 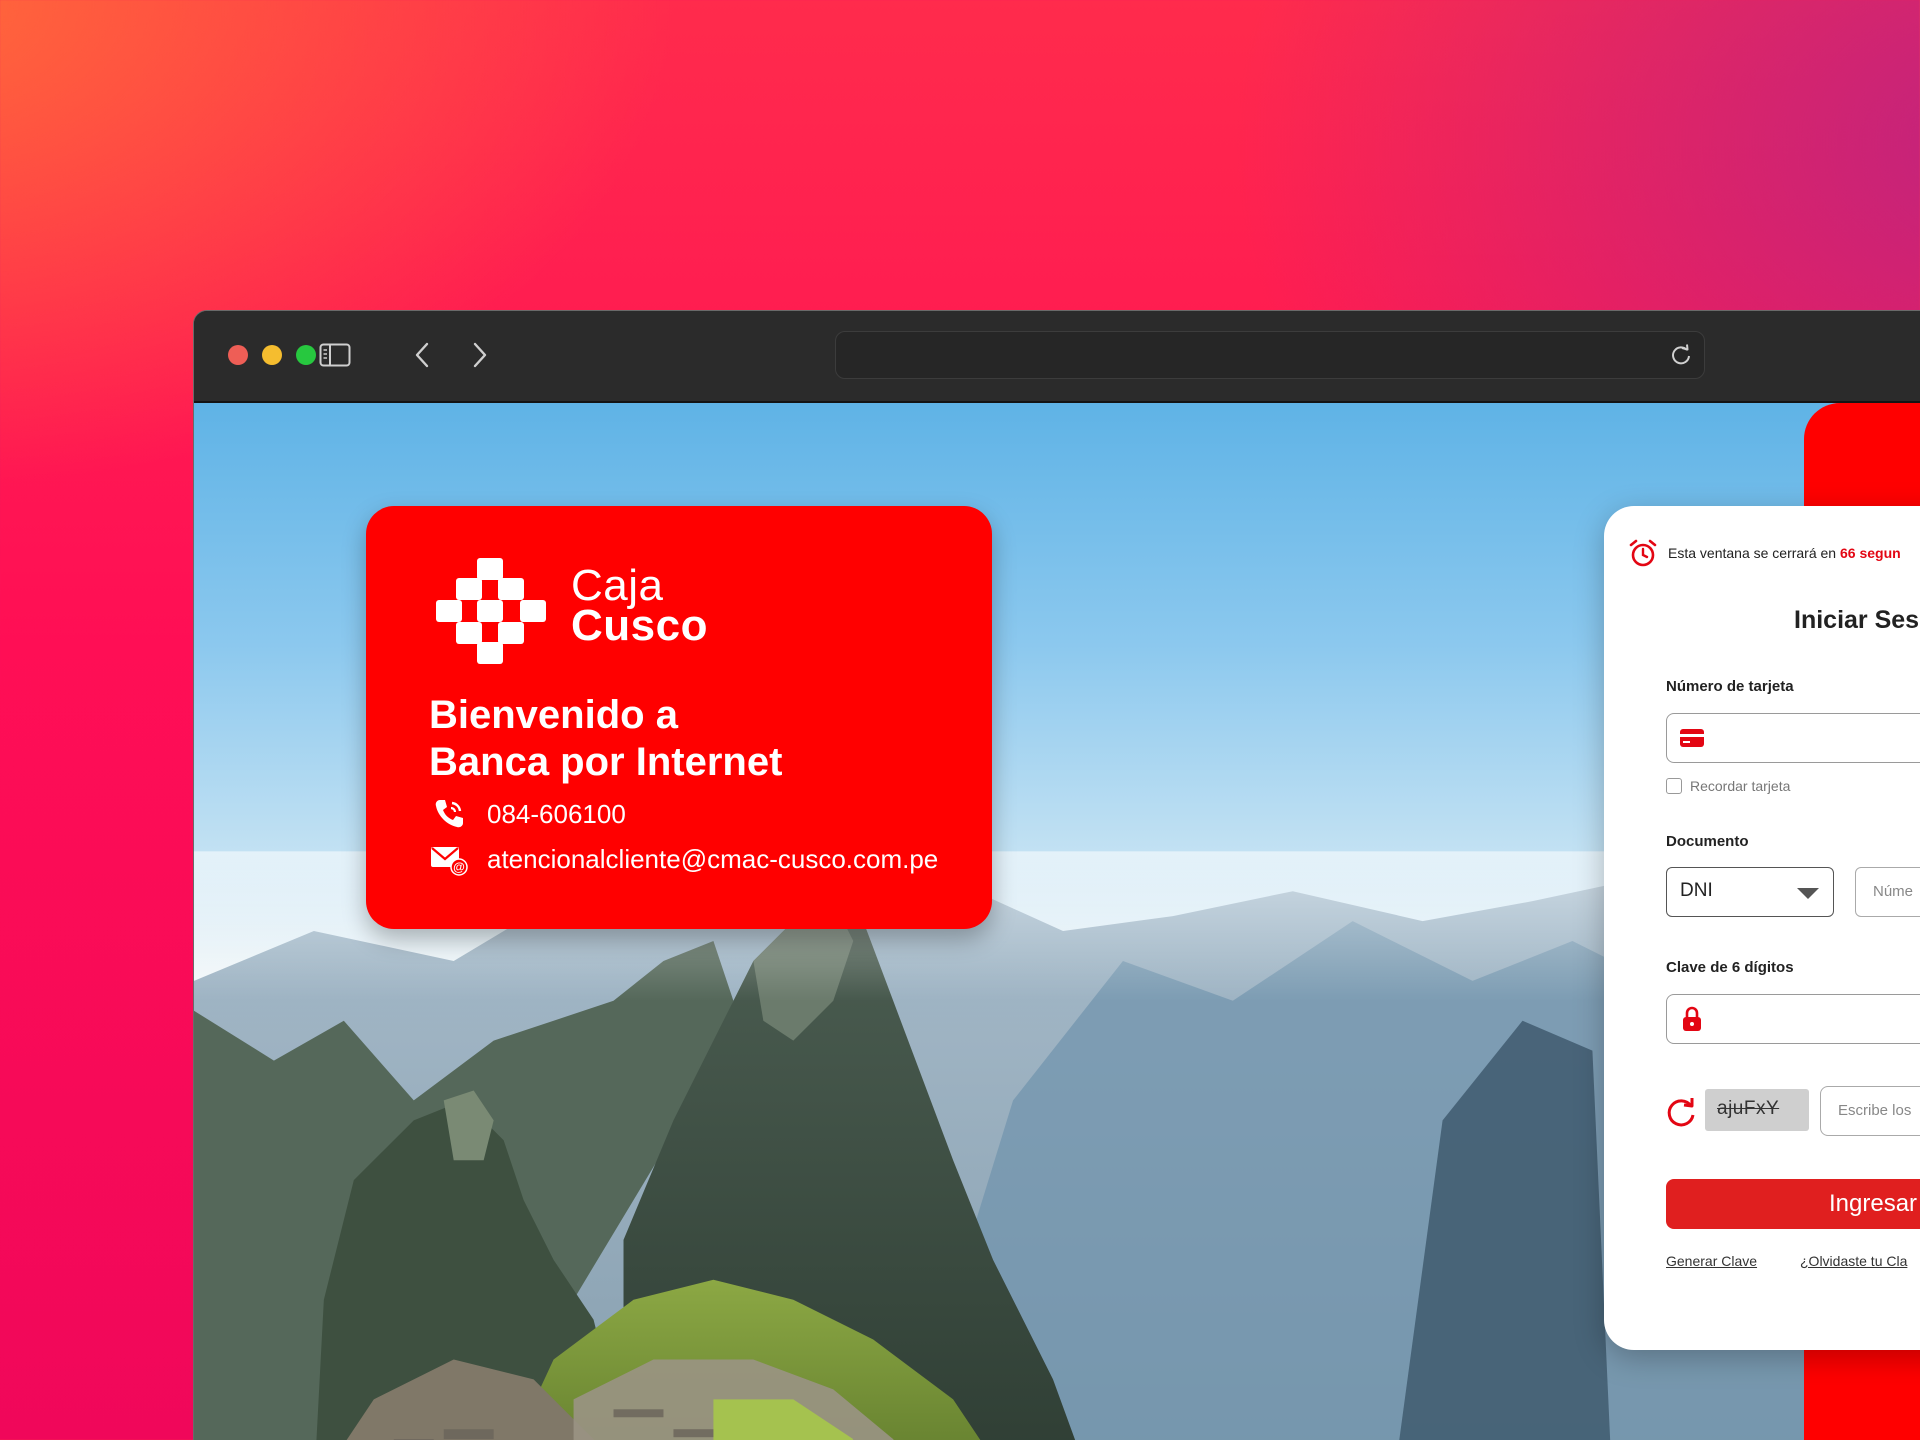 I want to click on brand-name: Caja Cusco, so click(x=639, y=606).